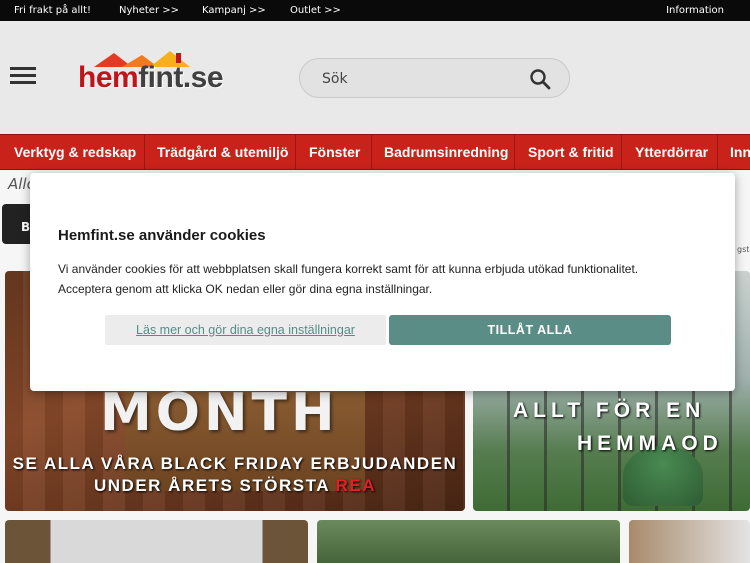 The image size is (750, 563). Describe the element at coordinates (52, 11) in the screenshot. I see `topbar-link-free-shipping: Fri frakt på allt!` at that location.